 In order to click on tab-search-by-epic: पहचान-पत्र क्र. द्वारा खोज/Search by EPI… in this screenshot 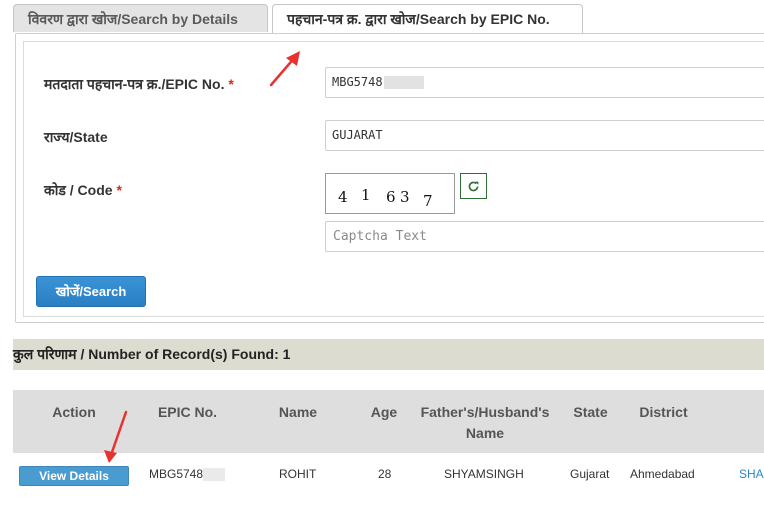, I will do `click(427, 19)`.